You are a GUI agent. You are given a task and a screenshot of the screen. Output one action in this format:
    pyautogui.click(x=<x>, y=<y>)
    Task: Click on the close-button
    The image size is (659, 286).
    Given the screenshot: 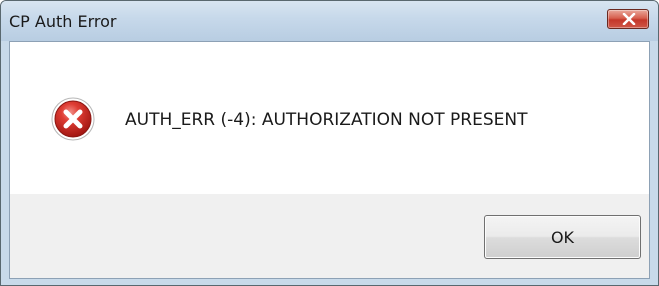 What is the action you would take?
    pyautogui.click(x=628, y=19)
    